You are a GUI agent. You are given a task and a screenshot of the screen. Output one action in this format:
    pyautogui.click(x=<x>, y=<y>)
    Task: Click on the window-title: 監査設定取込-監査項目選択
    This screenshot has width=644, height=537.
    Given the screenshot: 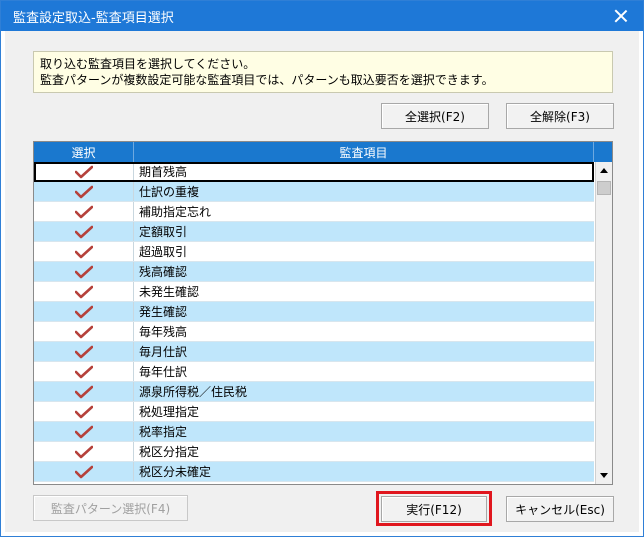 What is the action you would take?
    pyautogui.click(x=93, y=18)
    